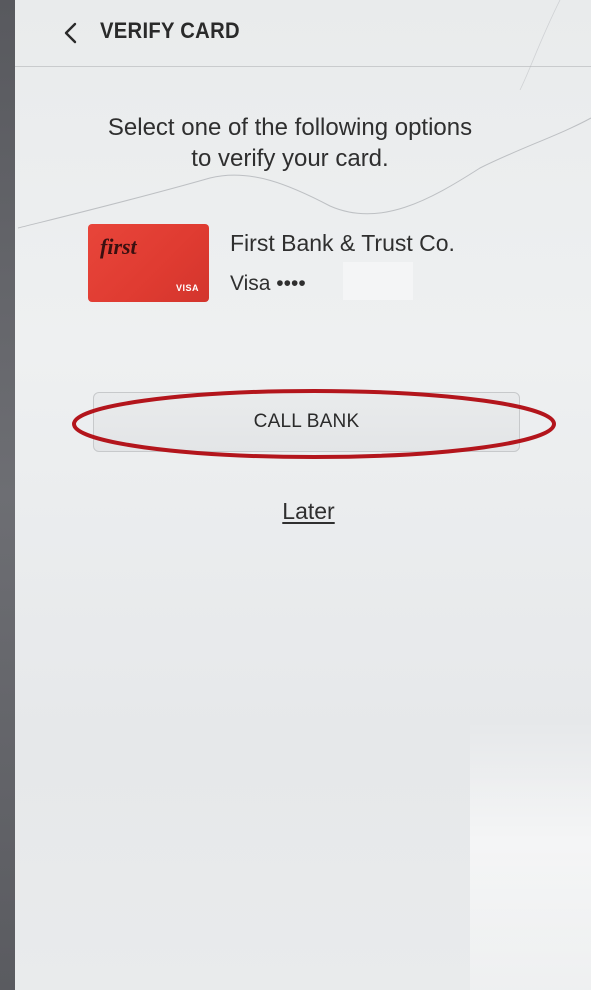 The image size is (591, 990). What do you see at coordinates (187, 288) in the screenshot?
I see `card-network-logo: VISA` at bounding box center [187, 288].